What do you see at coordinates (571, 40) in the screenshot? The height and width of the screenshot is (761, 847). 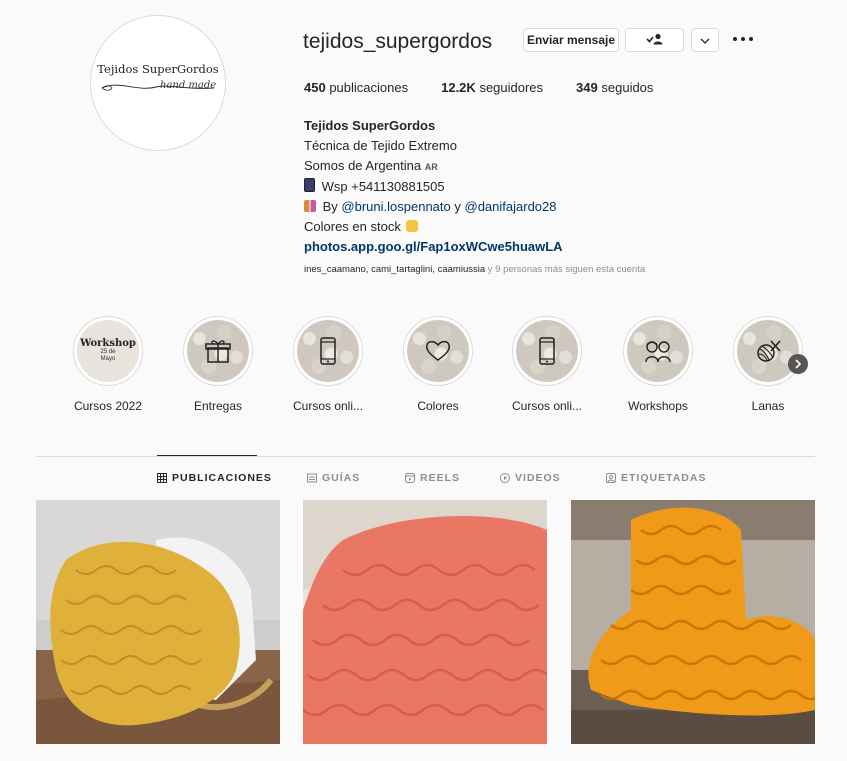 I see `send-message-button: Enviar mensaje` at bounding box center [571, 40].